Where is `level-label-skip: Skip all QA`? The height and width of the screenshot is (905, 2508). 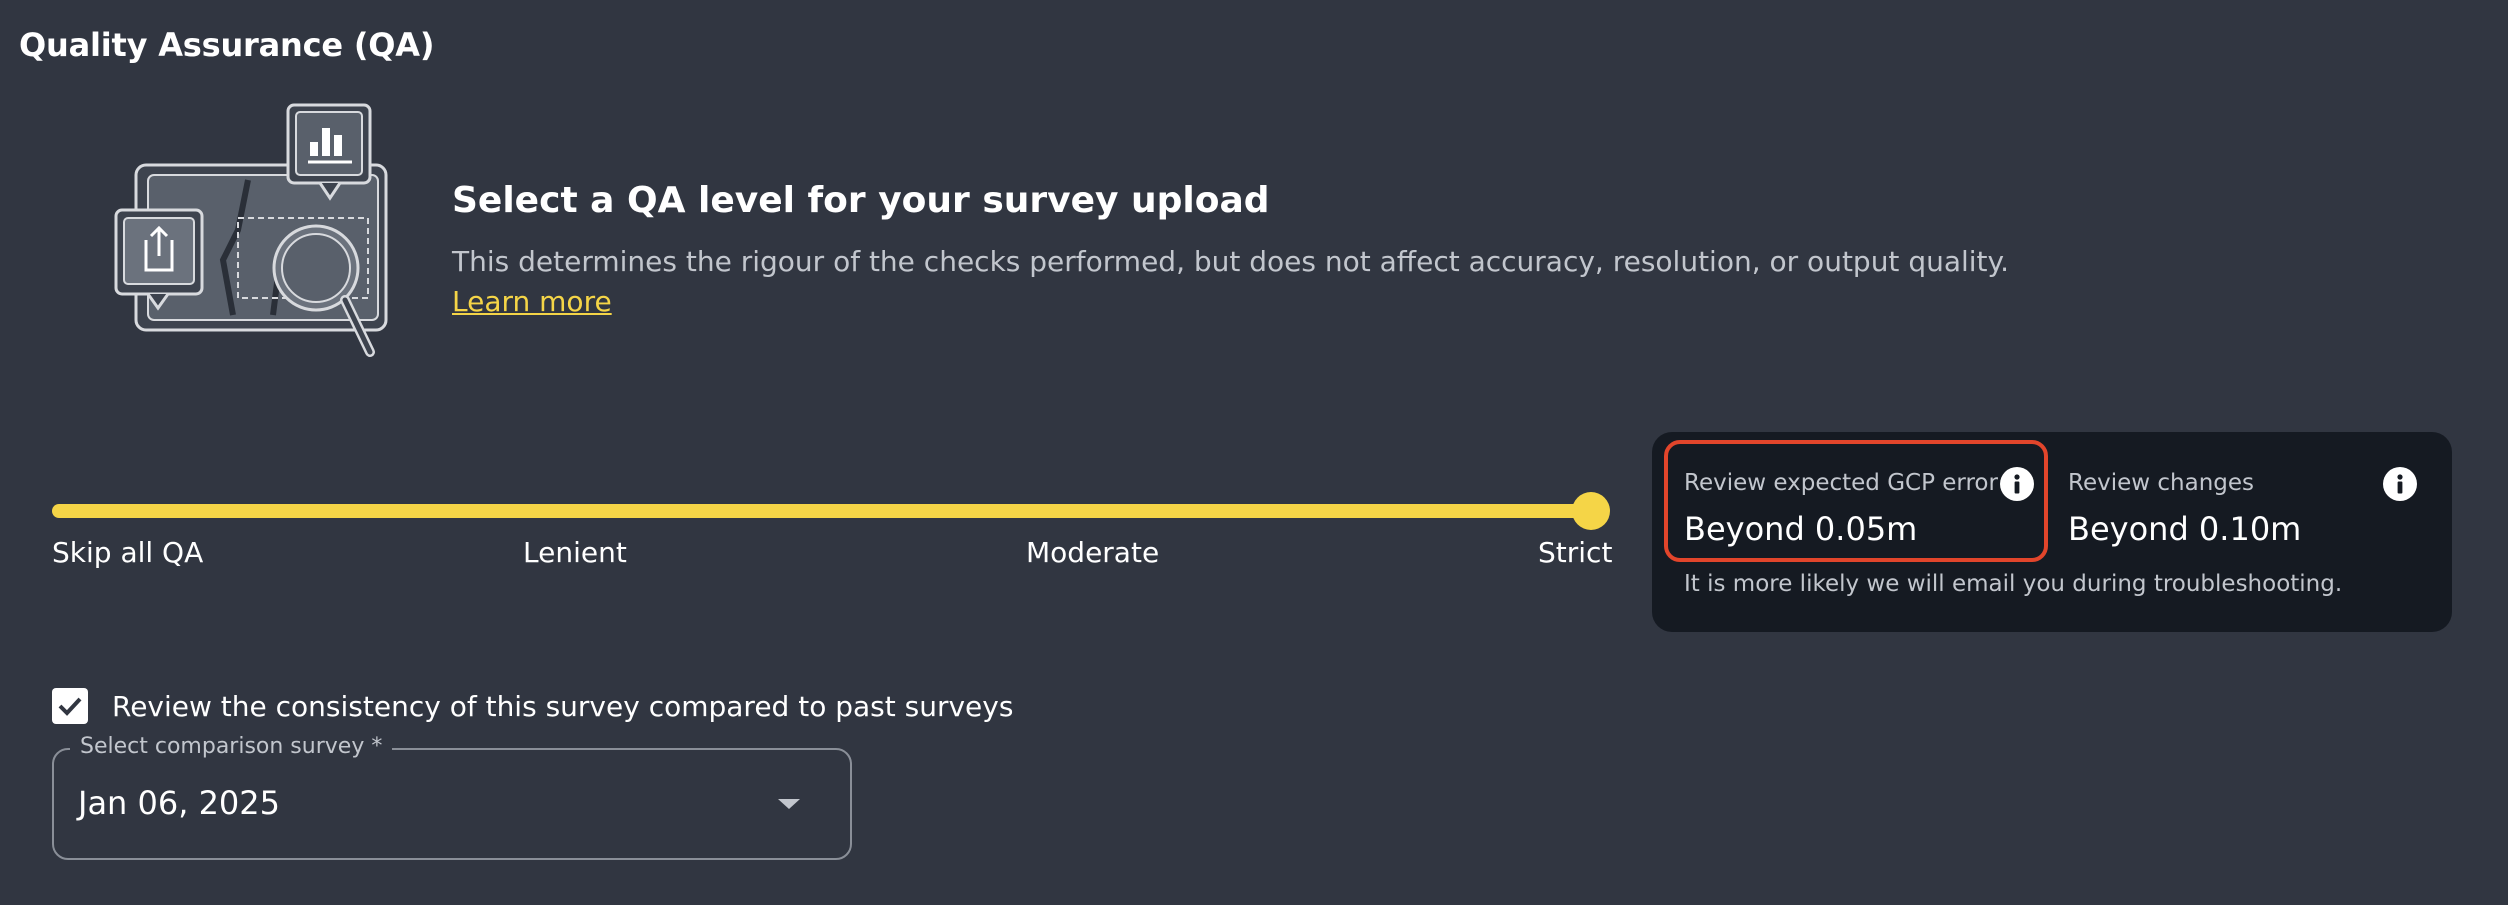 level-label-skip: Skip all QA is located at coordinates (127, 552).